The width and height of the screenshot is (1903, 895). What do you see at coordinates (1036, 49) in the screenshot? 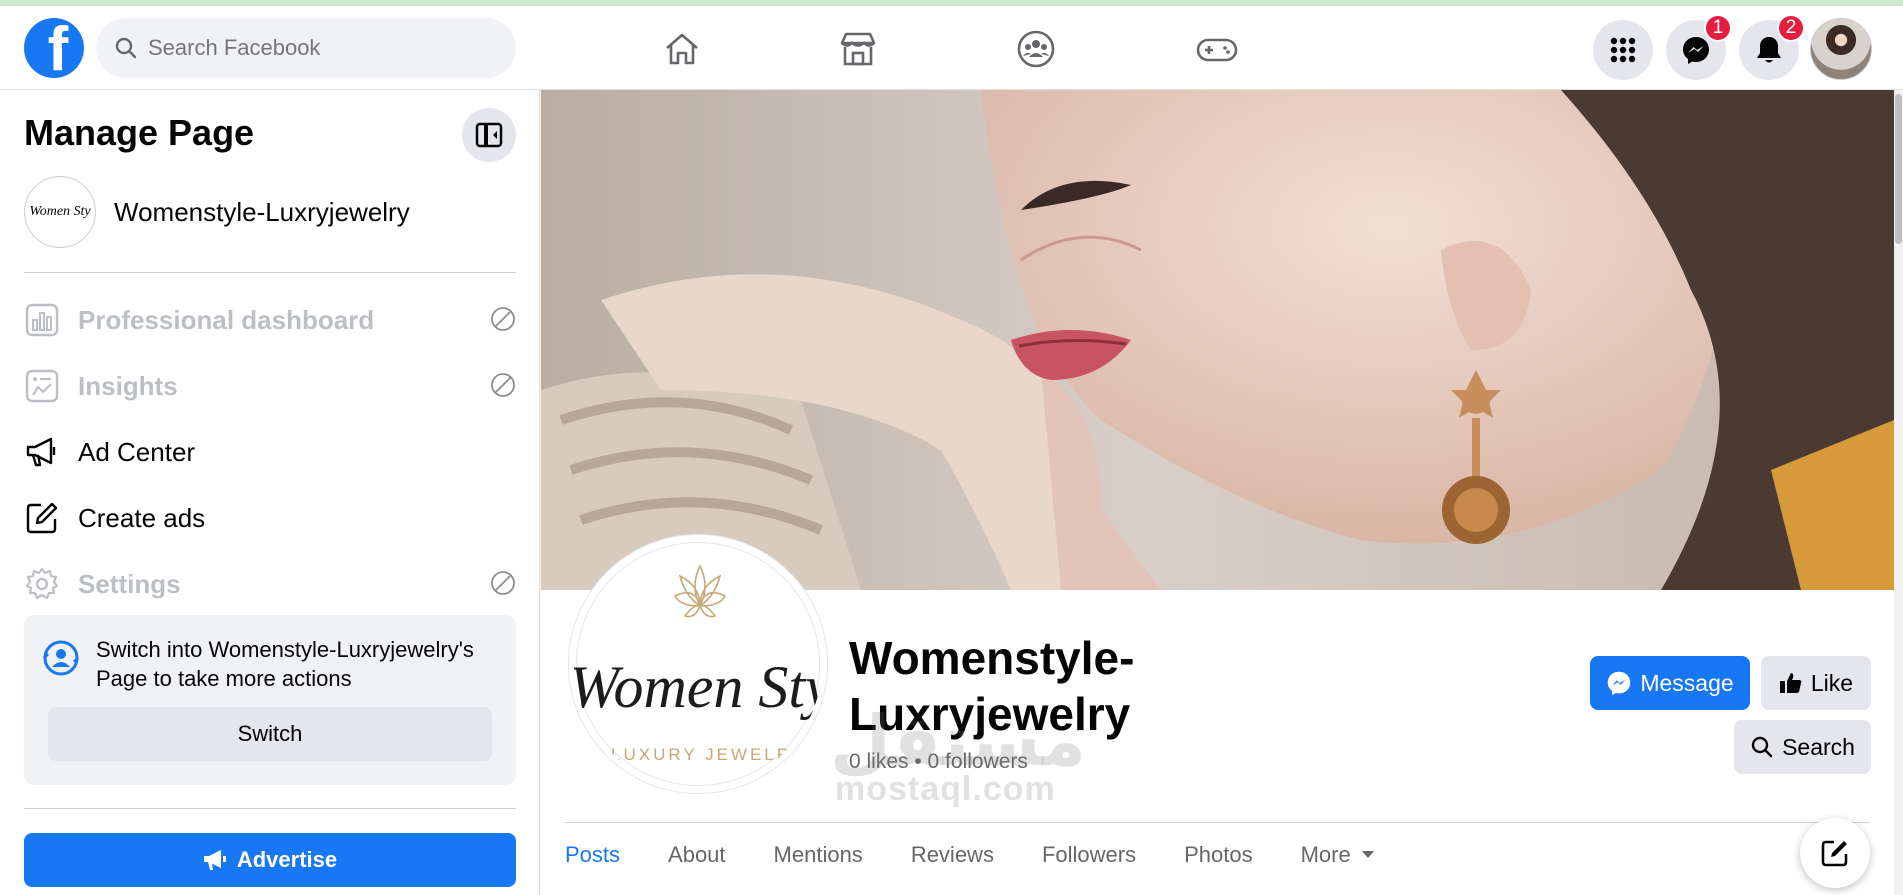
I see `groups-icon` at bounding box center [1036, 49].